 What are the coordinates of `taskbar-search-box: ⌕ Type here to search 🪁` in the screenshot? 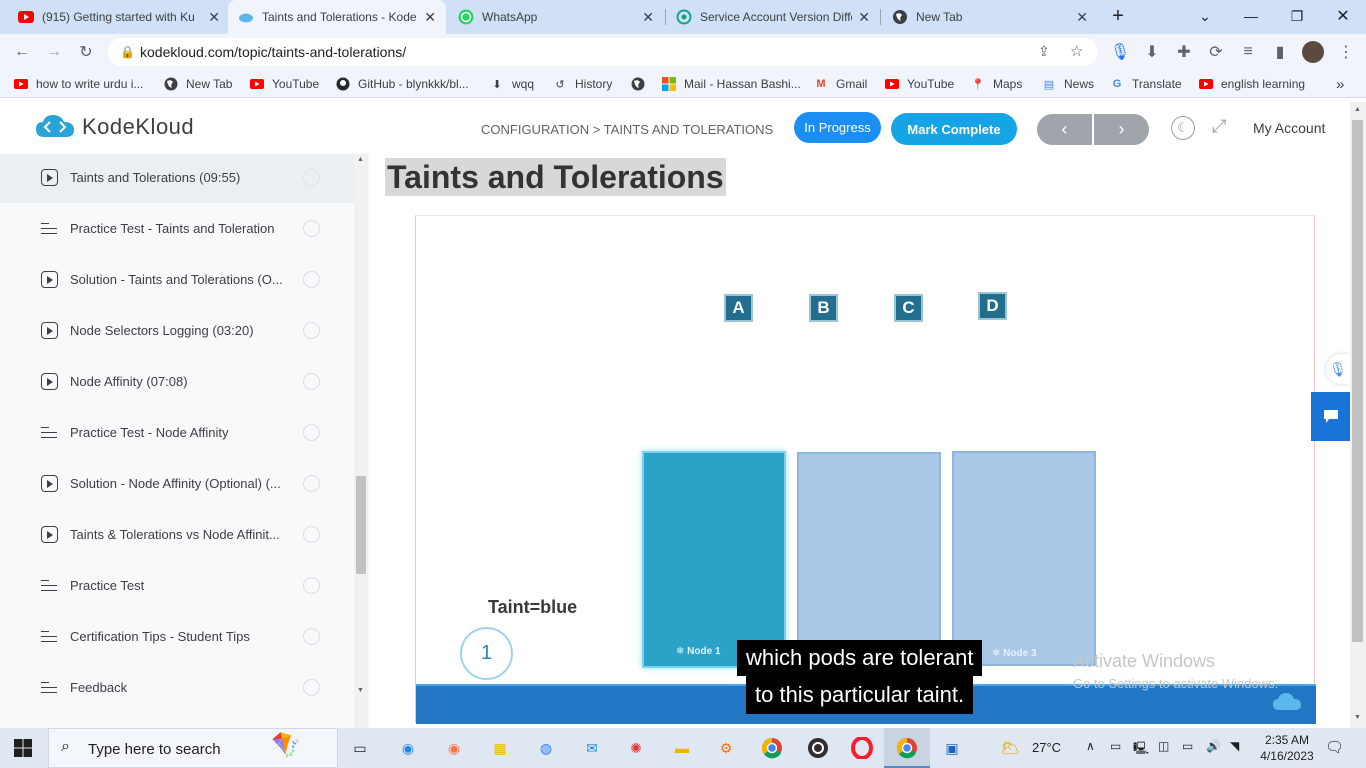 It's located at (193, 748).